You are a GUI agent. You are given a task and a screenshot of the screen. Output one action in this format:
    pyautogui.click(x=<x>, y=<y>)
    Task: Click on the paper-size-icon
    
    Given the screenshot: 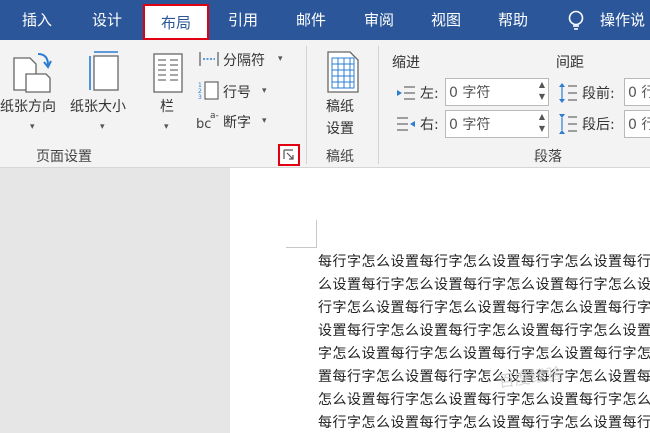 What is the action you would take?
    pyautogui.click(x=104, y=71)
    